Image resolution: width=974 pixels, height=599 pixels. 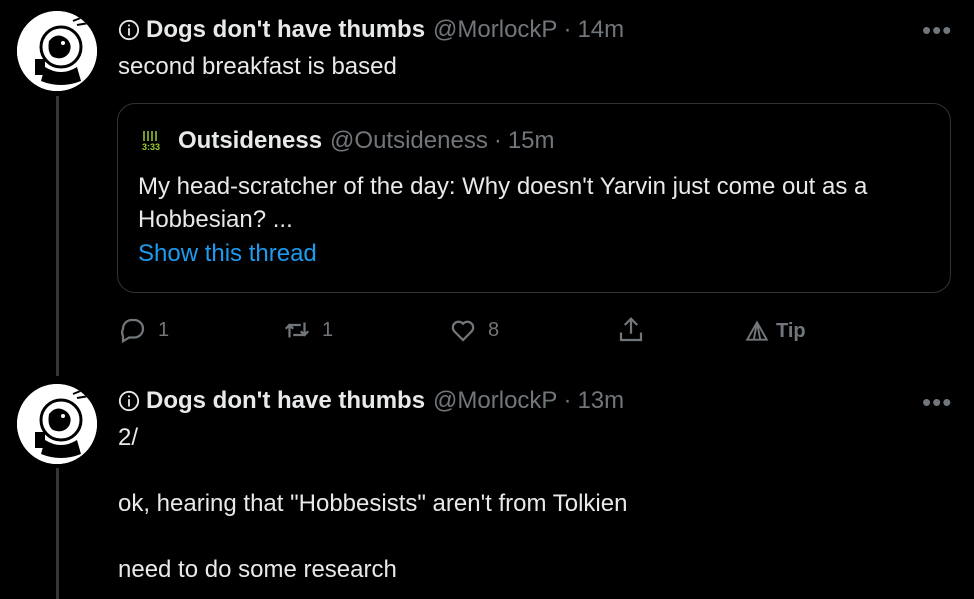 What do you see at coordinates (250, 141) in the screenshot?
I see `quoted-display-name: Outsideness` at bounding box center [250, 141].